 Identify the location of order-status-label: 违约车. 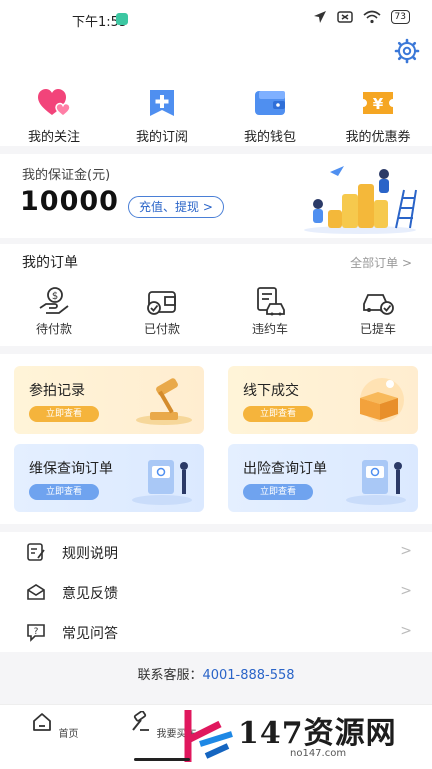
(269, 329).